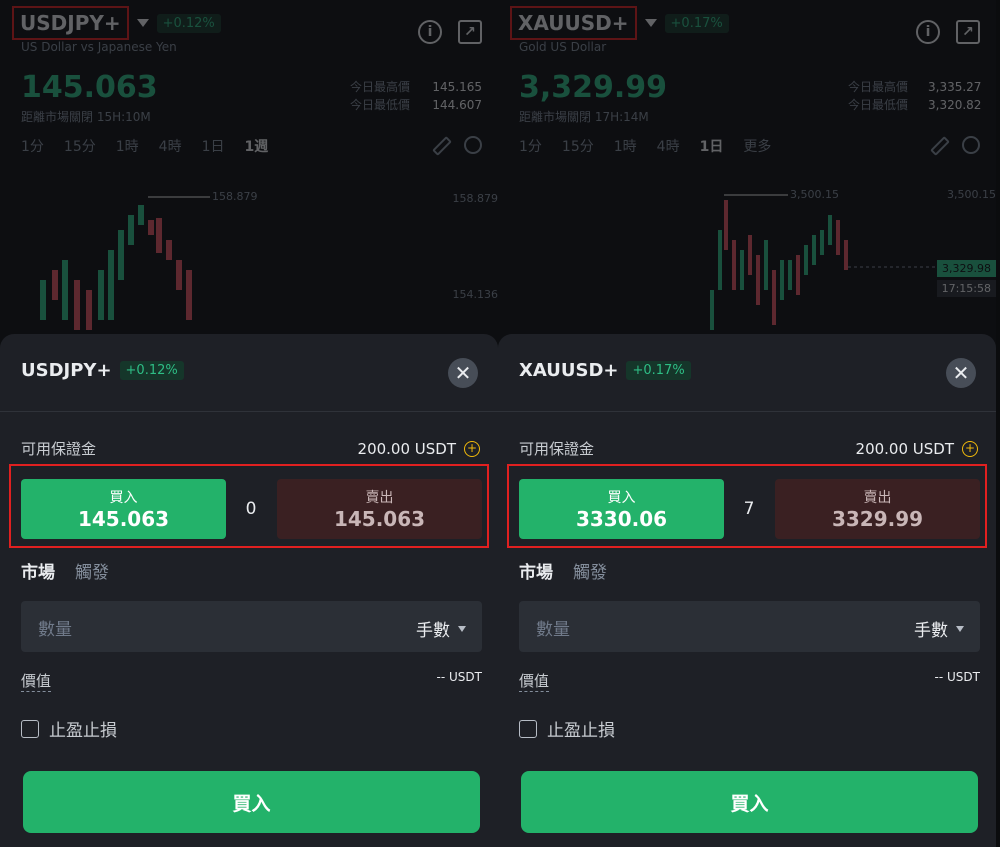 The height and width of the screenshot is (847, 1000). I want to click on sheet-symbol: USDJPY+, so click(66, 370).